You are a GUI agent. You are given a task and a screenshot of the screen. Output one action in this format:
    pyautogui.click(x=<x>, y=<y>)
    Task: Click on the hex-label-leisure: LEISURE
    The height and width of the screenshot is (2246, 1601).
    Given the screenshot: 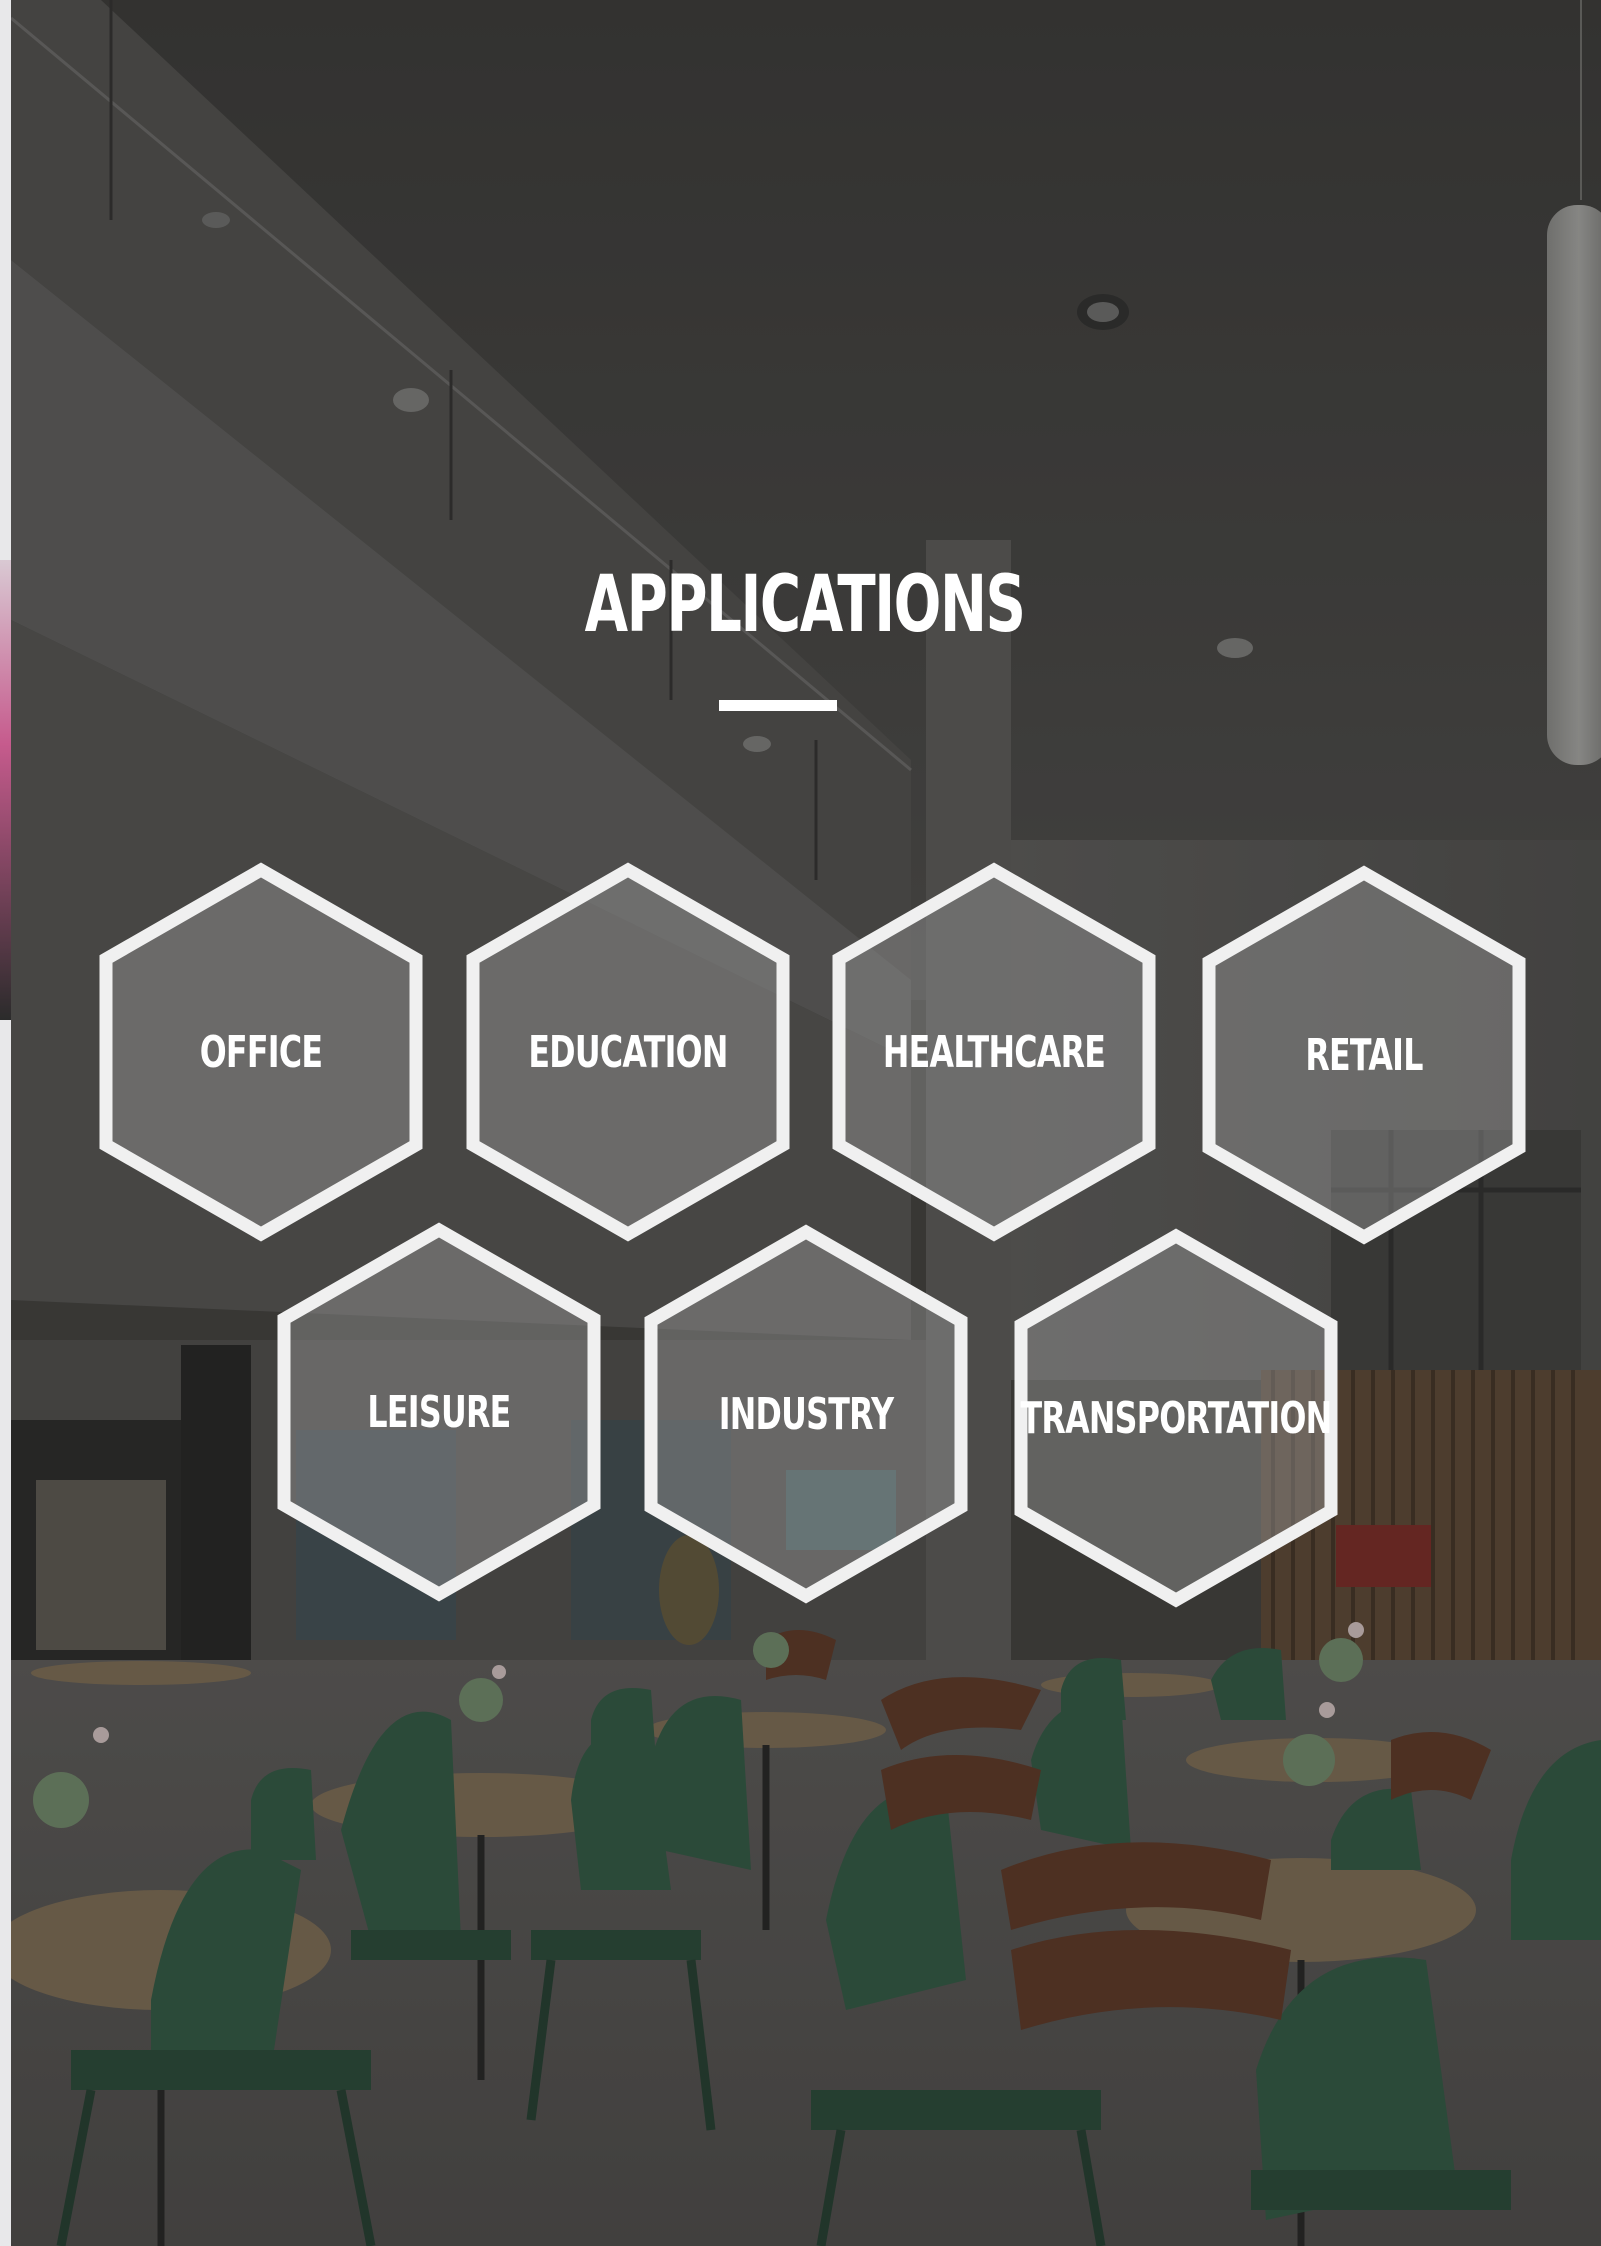 What is the action you would take?
    pyautogui.click(x=439, y=1412)
    